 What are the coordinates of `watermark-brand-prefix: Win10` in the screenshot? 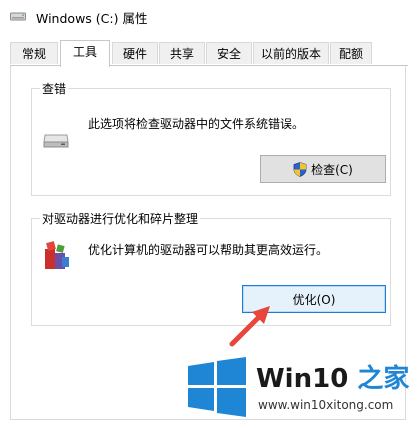 It's located at (302, 379).